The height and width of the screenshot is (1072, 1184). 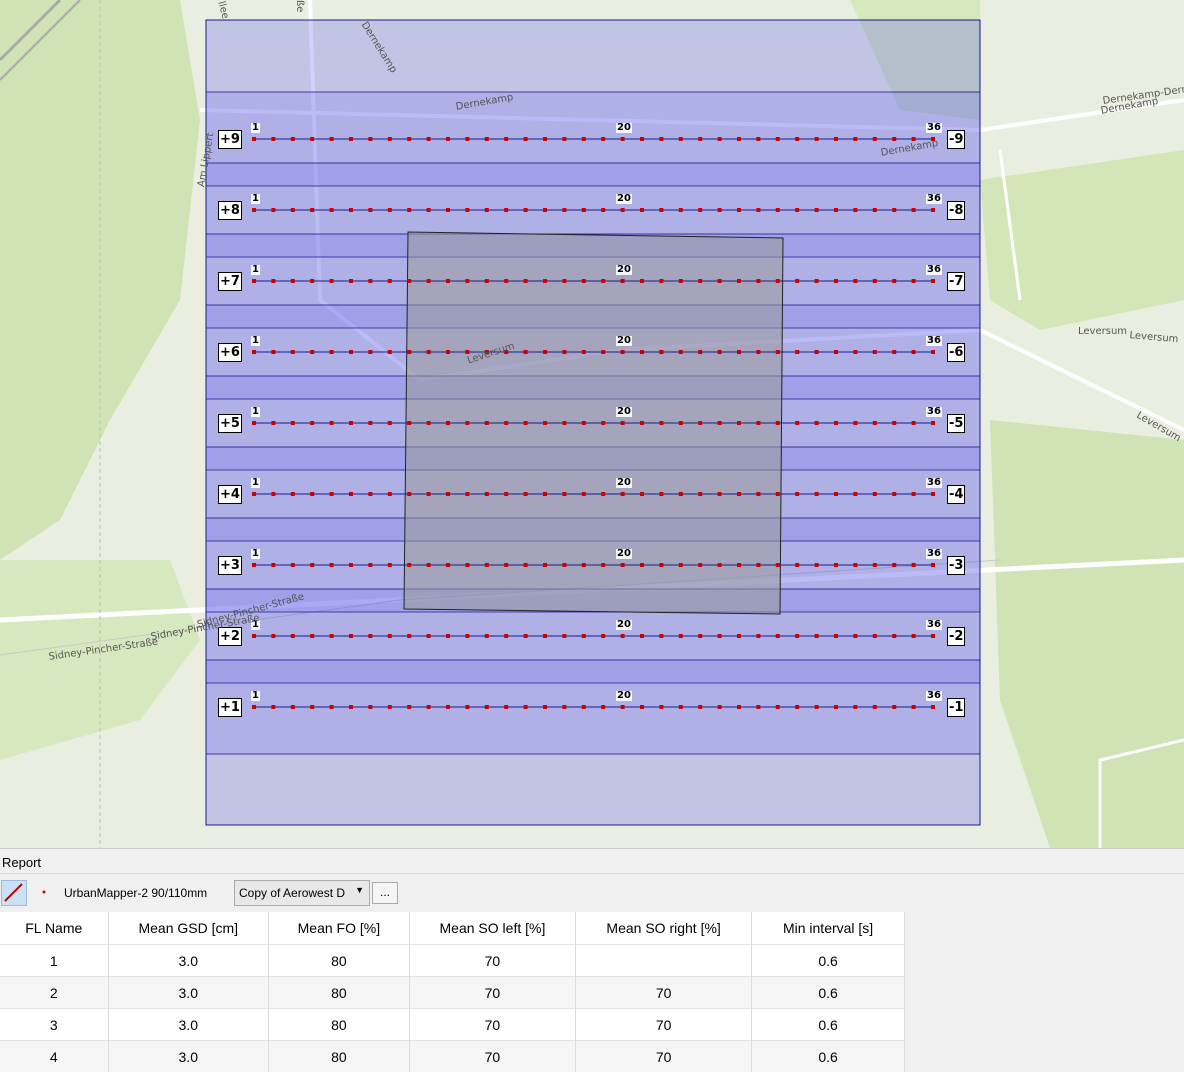 I want to click on table-cell: 3, so click(x=54, y=1025).